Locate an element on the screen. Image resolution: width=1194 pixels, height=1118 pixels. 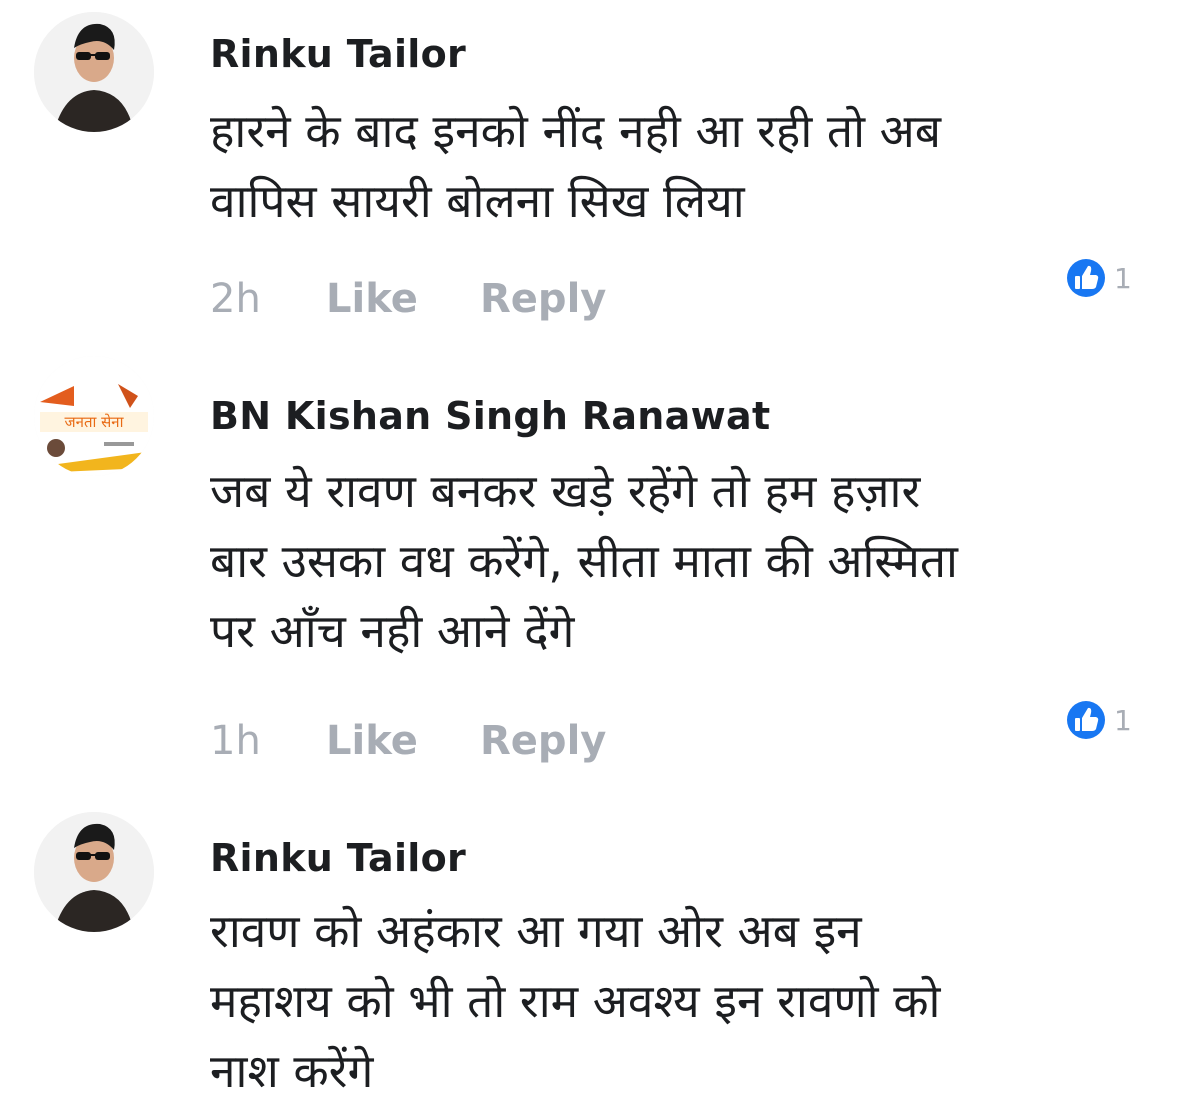
comment-text-line: बार उसका वध करेंगे, सीता माता की अस्मिता is located at coordinates (584, 561).